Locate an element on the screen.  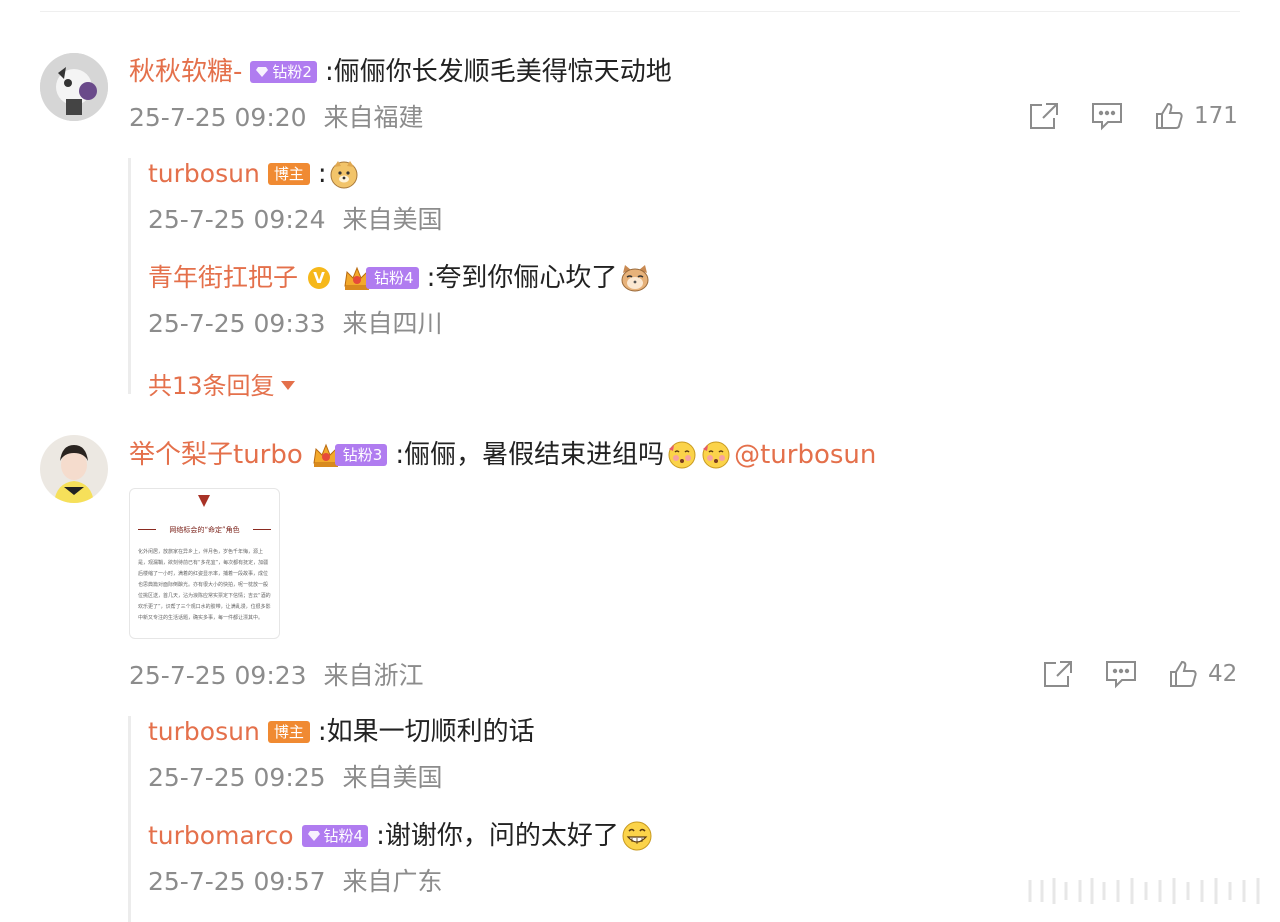
fan-badge: 钻粉2 is located at coordinates (283, 72).